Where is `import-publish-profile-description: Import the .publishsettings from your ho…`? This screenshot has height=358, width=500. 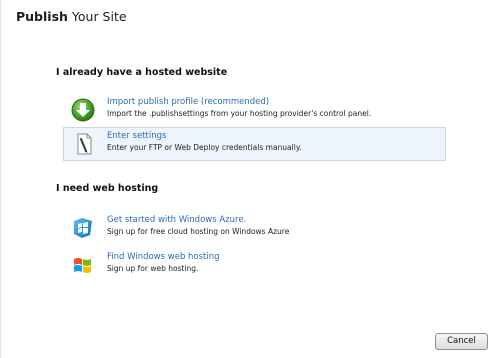
import-publish-profile-description: Import the .publishsettings from your ho… is located at coordinates (239, 113).